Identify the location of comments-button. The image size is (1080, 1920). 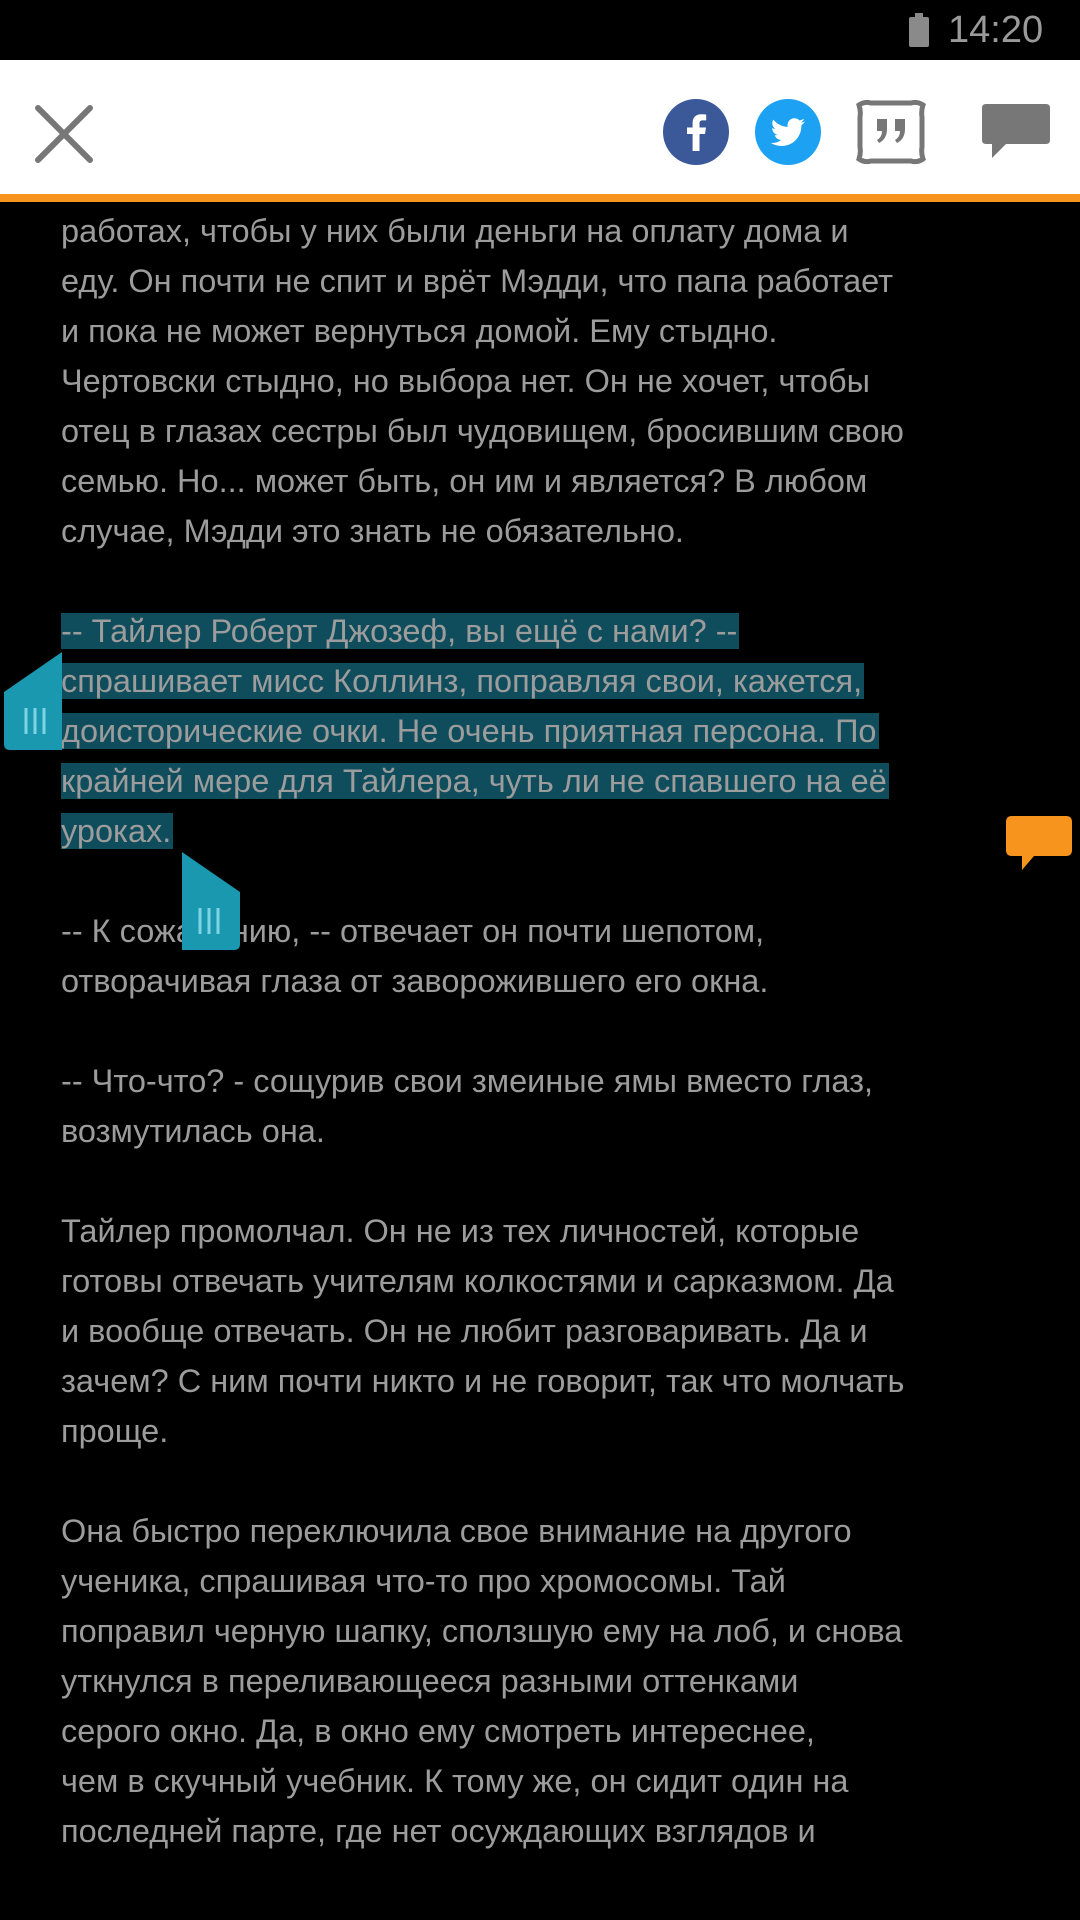
(1016, 132).